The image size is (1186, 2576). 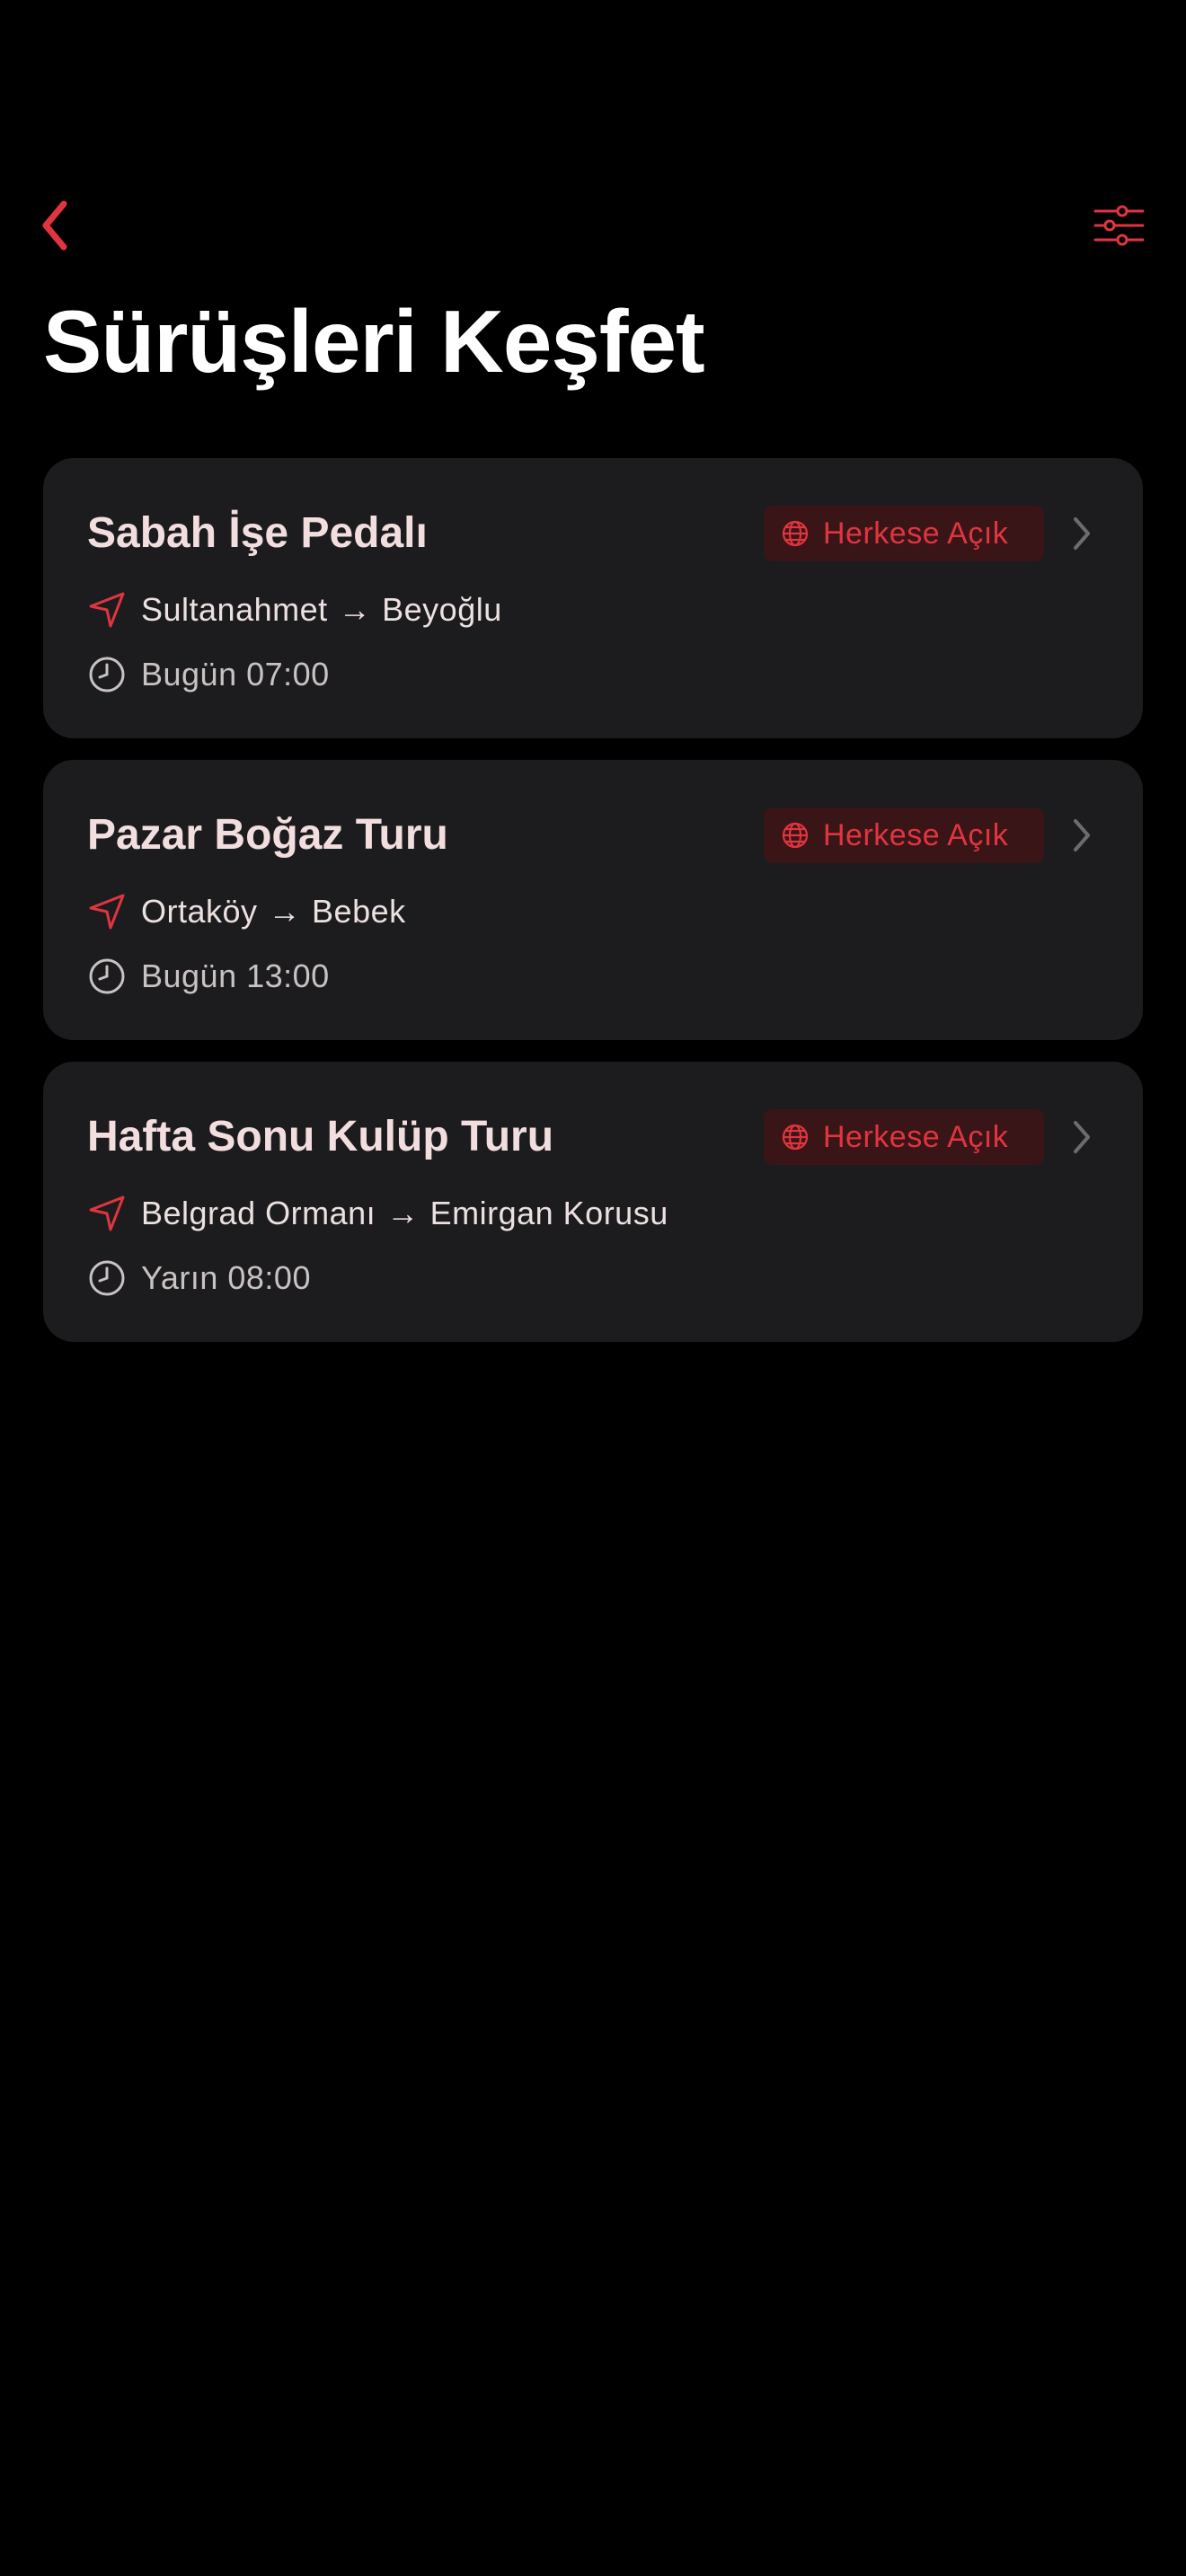 I want to click on filter-button, so click(x=1118, y=225).